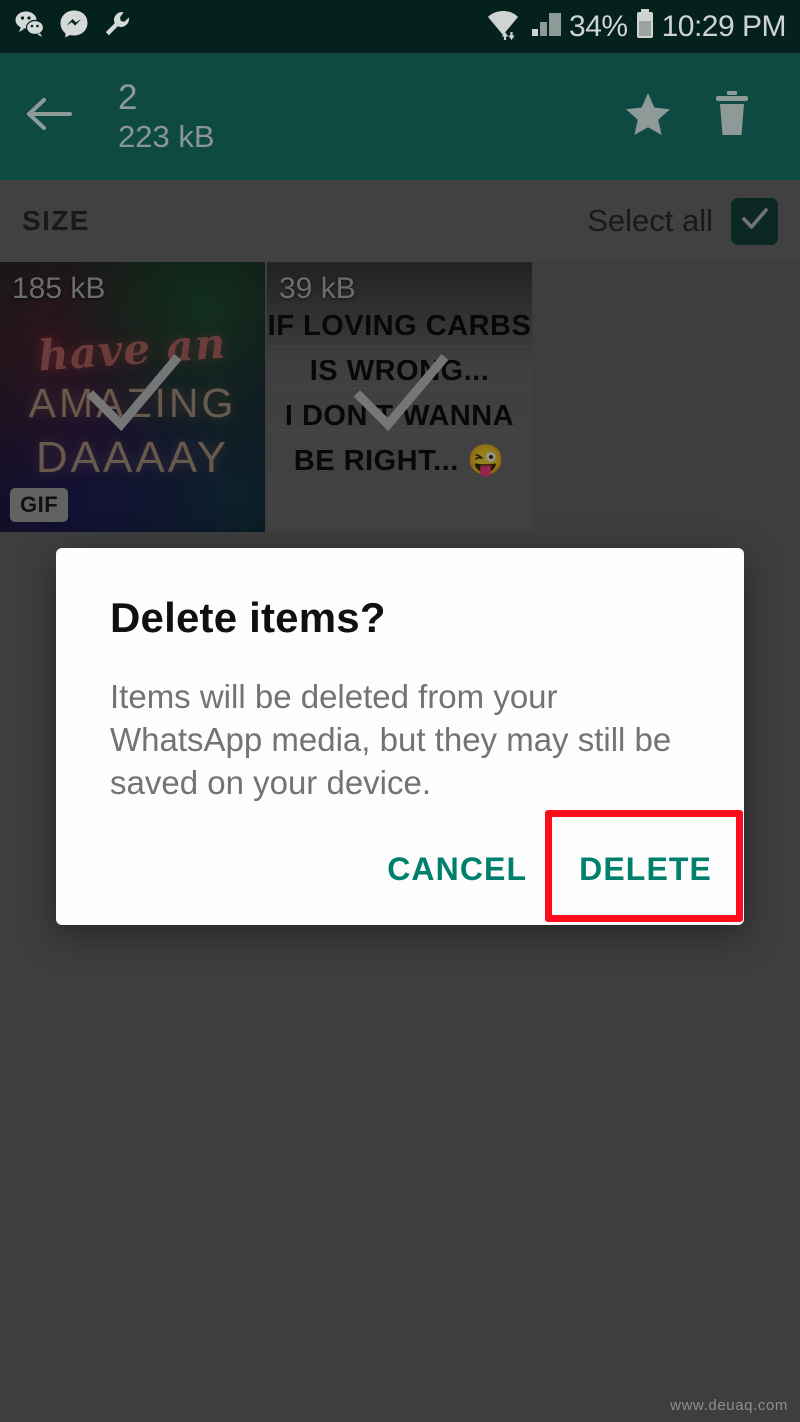 The width and height of the screenshot is (800, 1422). What do you see at coordinates (128, 97) in the screenshot?
I see `selected-count-label: 2` at bounding box center [128, 97].